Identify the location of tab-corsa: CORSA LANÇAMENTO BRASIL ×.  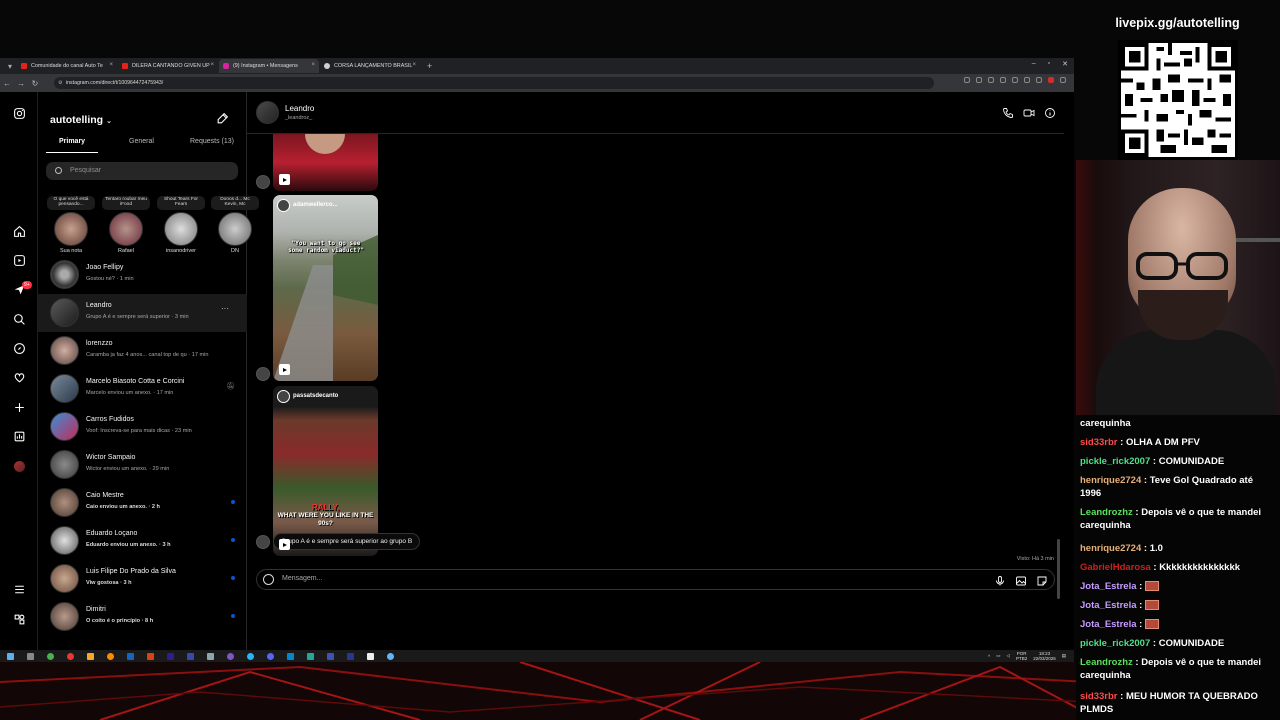
(370, 66).